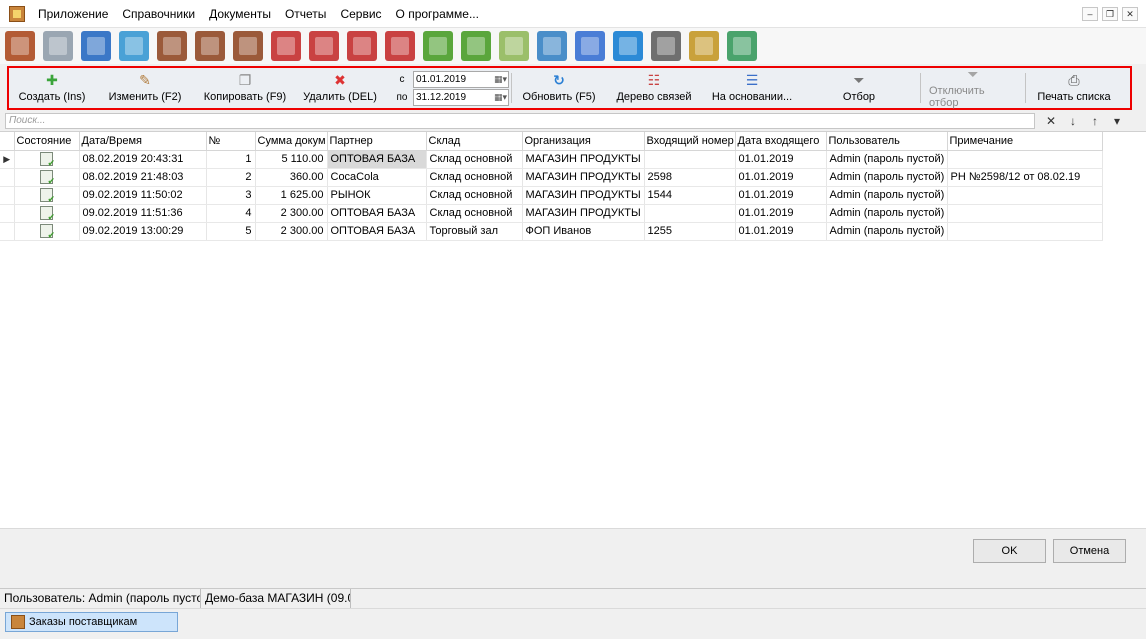 Image resolution: width=1146 pixels, height=639 pixels. I want to click on column-header: Организация, so click(583, 141).